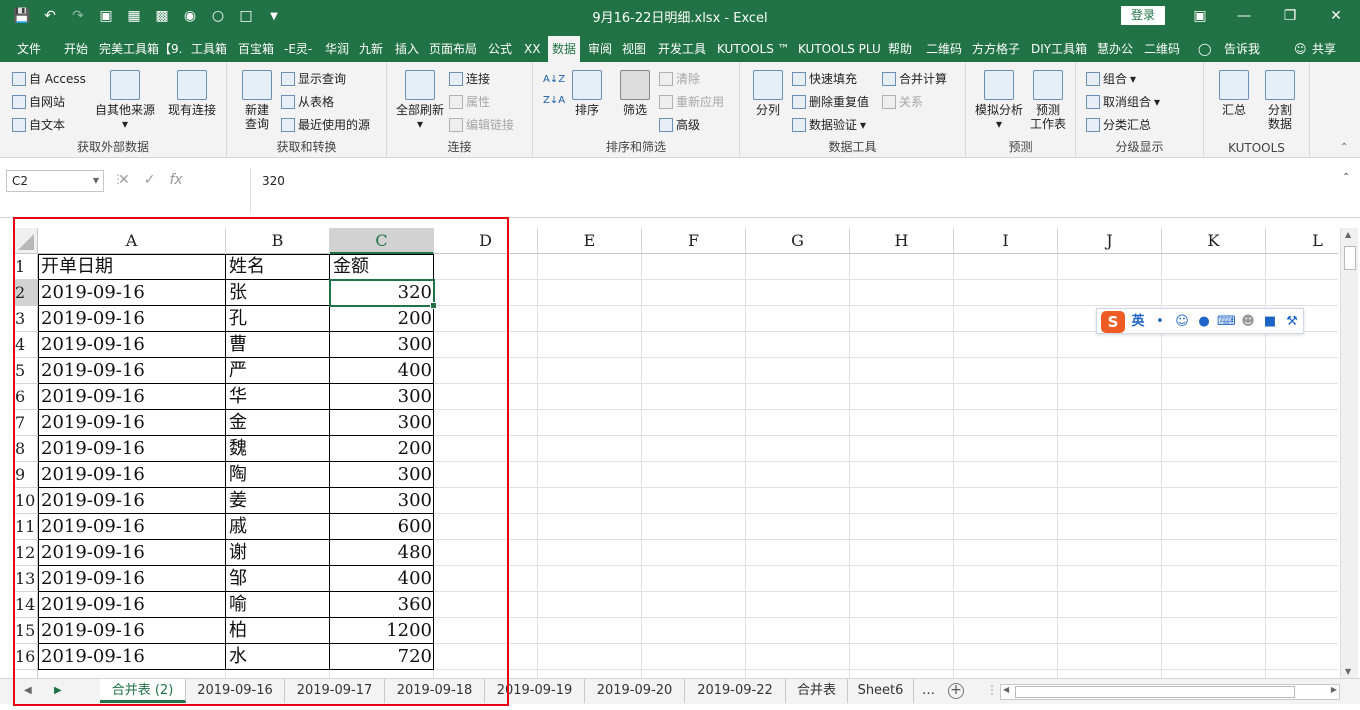 This screenshot has width=1360, height=710. What do you see at coordinates (1214, 241) in the screenshot?
I see `column-header: K` at bounding box center [1214, 241].